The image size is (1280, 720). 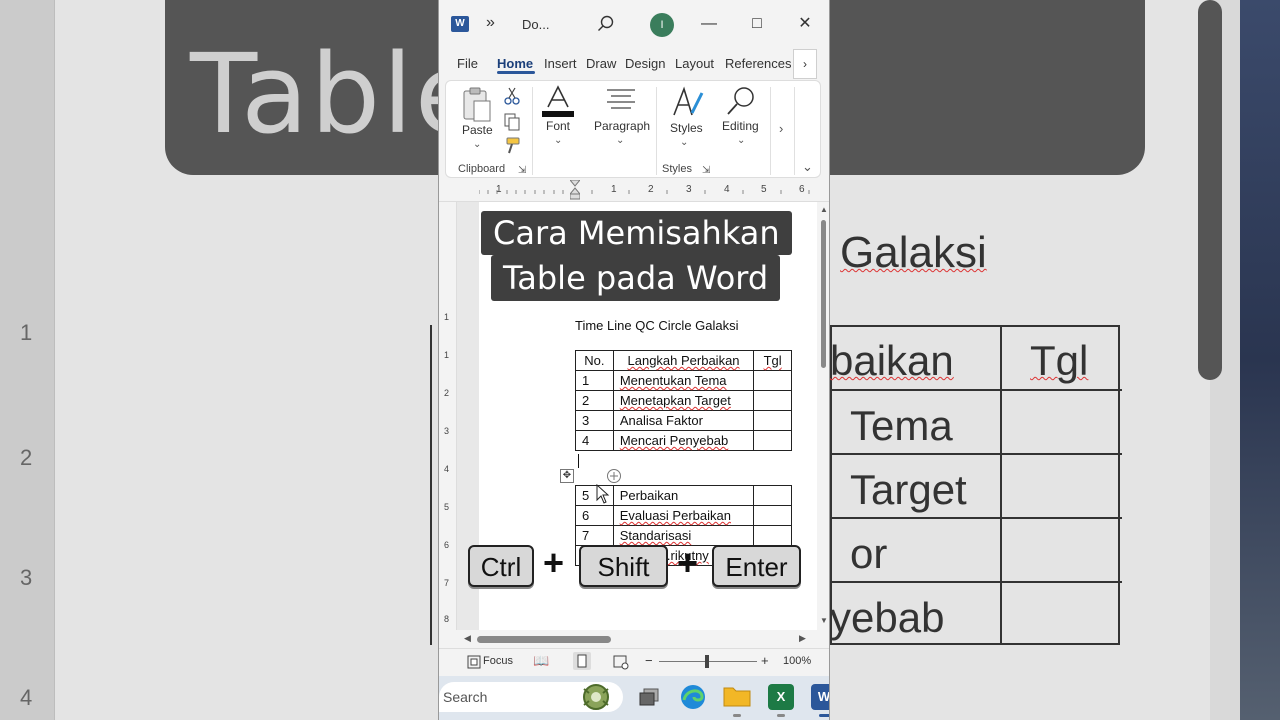 I want to click on editing-label: Editing, so click(x=740, y=126).